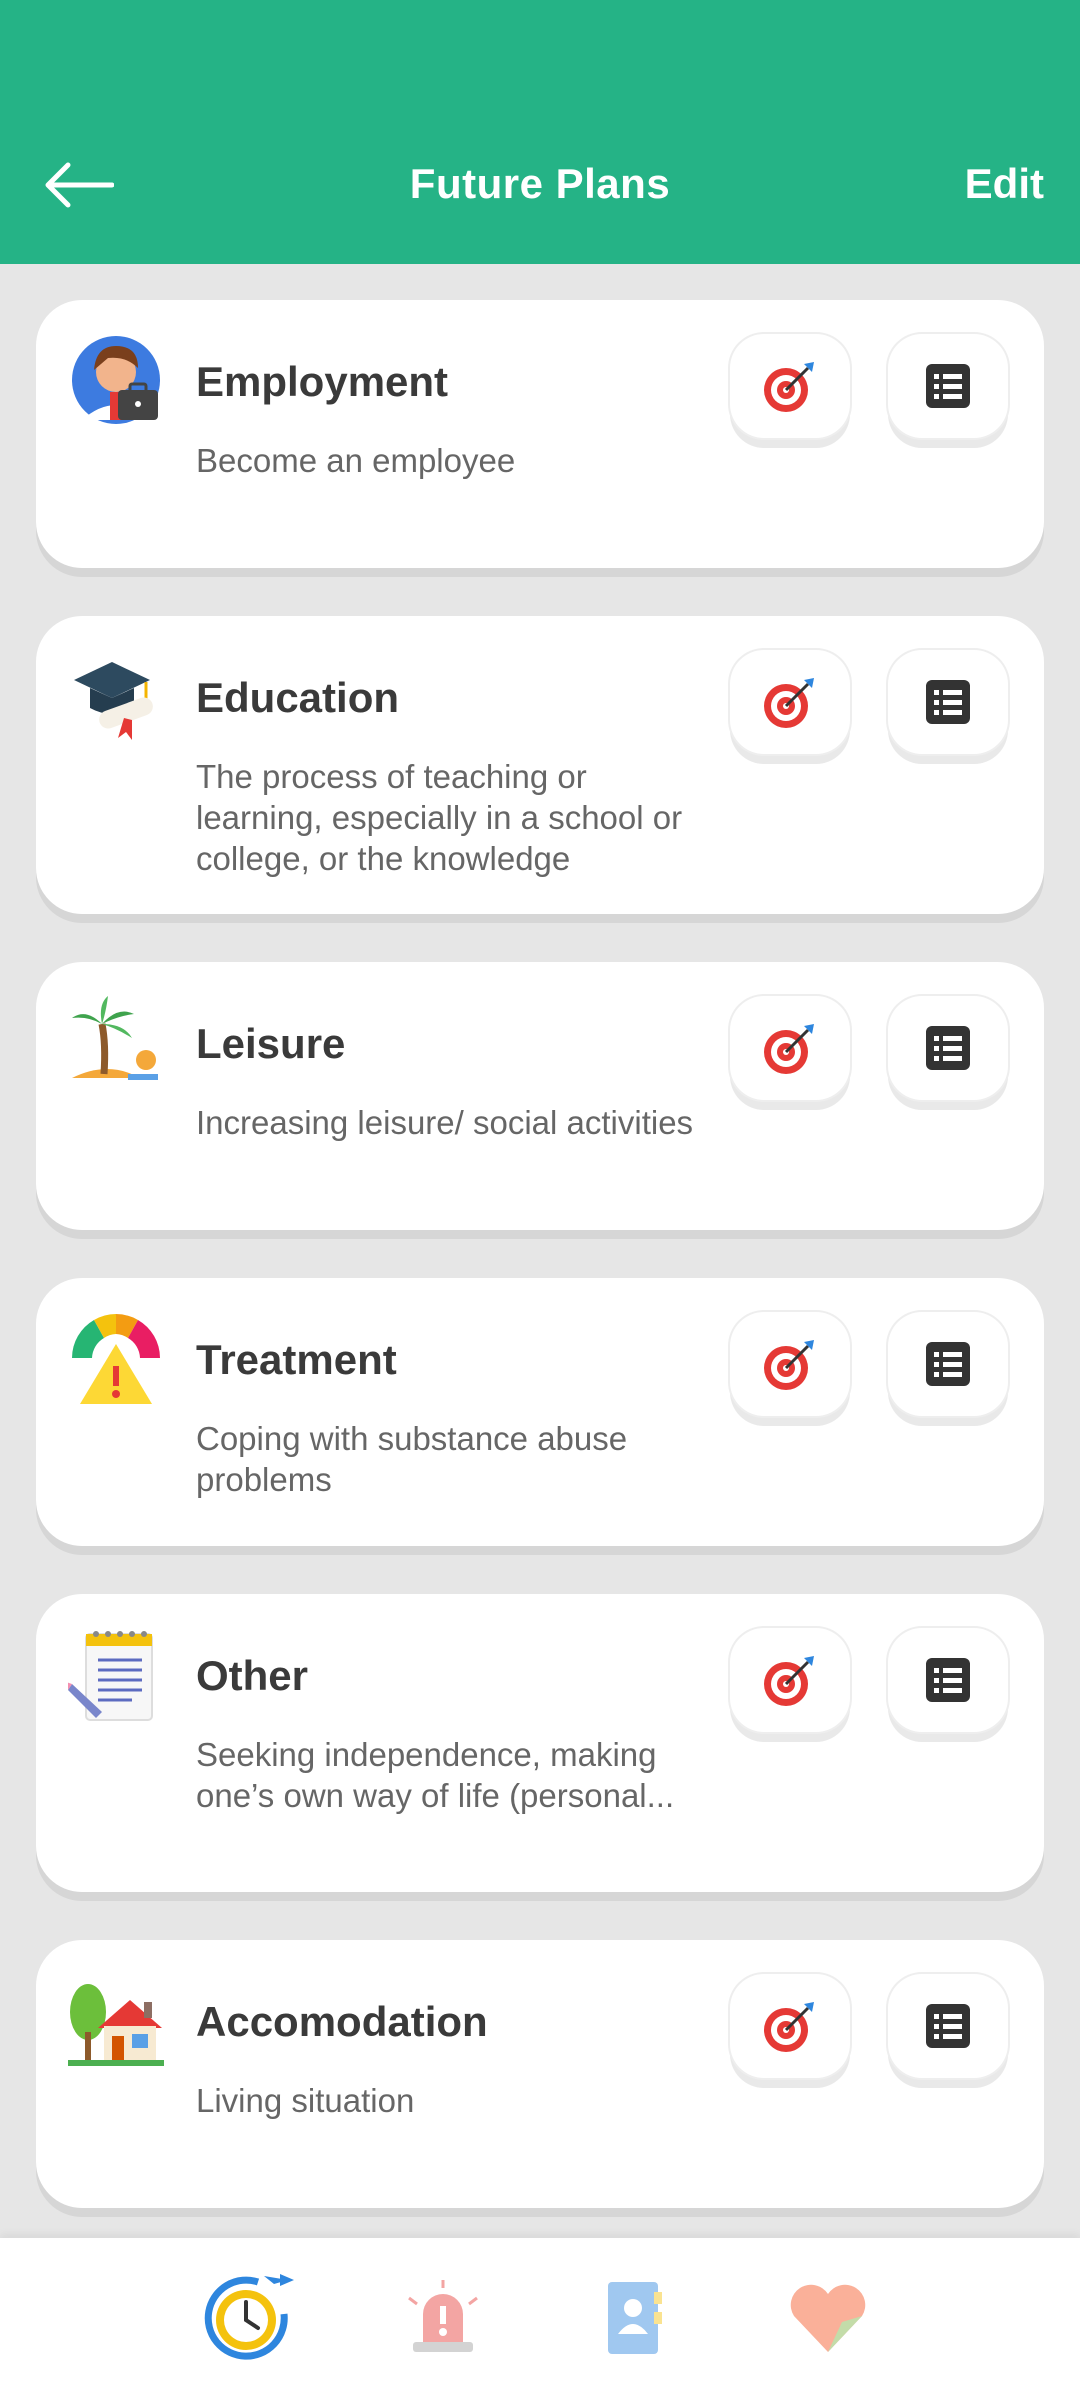  I want to click on tab-alerts, so click(443, 2318).